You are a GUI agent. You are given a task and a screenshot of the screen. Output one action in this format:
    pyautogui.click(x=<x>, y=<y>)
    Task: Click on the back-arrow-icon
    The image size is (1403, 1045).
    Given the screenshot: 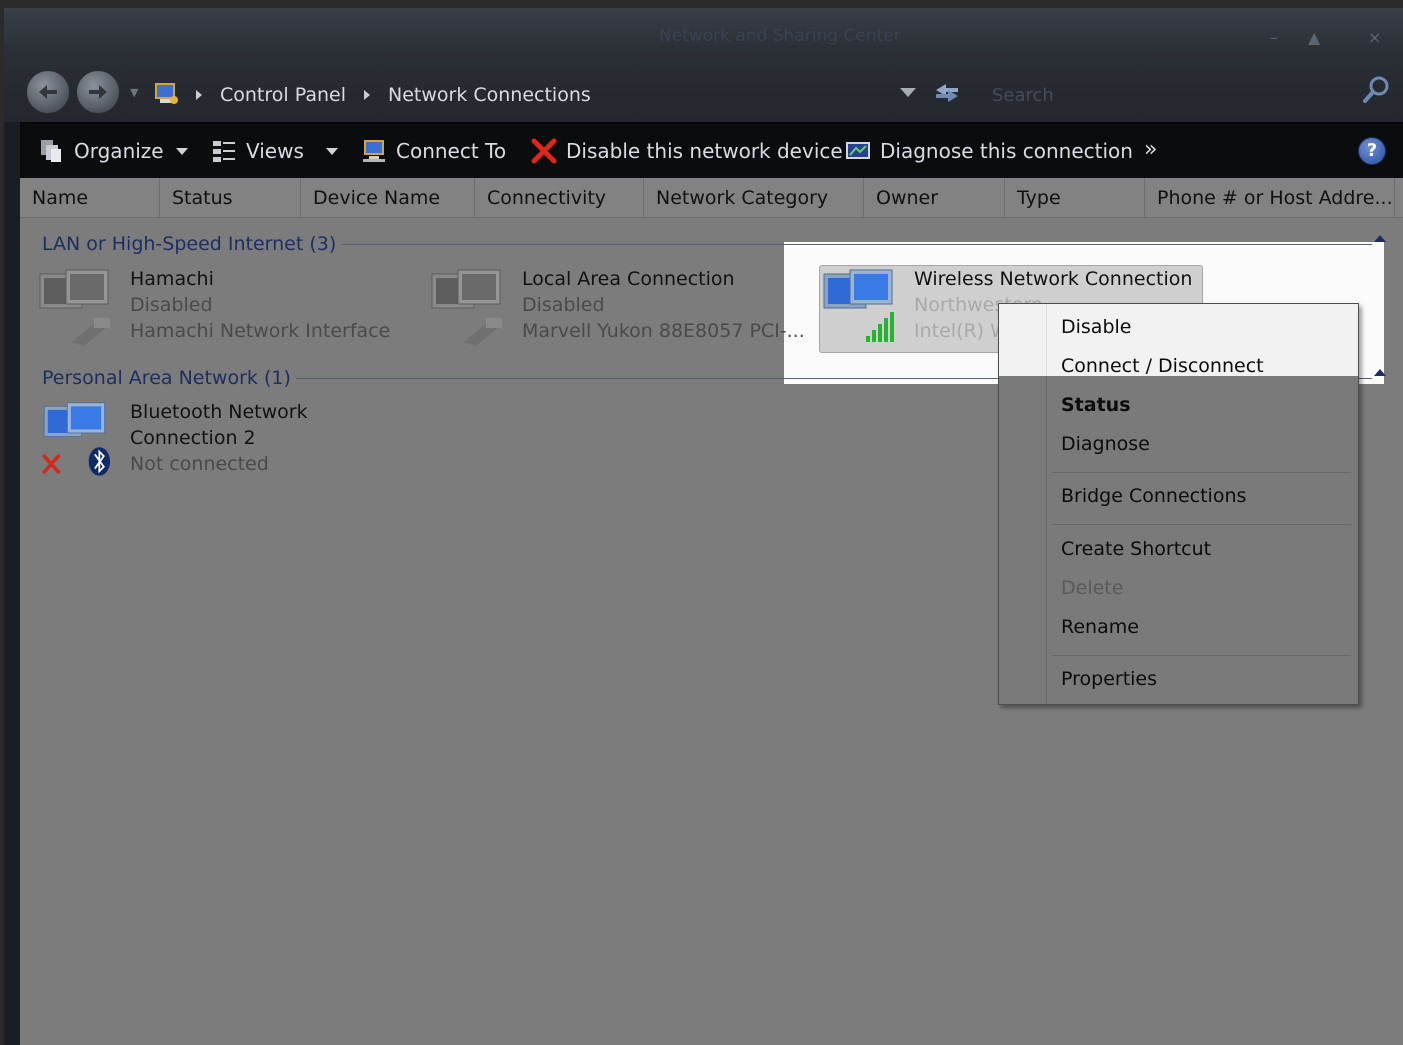 What is the action you would take?
    pyautogui.click(x=48, y=92)
    